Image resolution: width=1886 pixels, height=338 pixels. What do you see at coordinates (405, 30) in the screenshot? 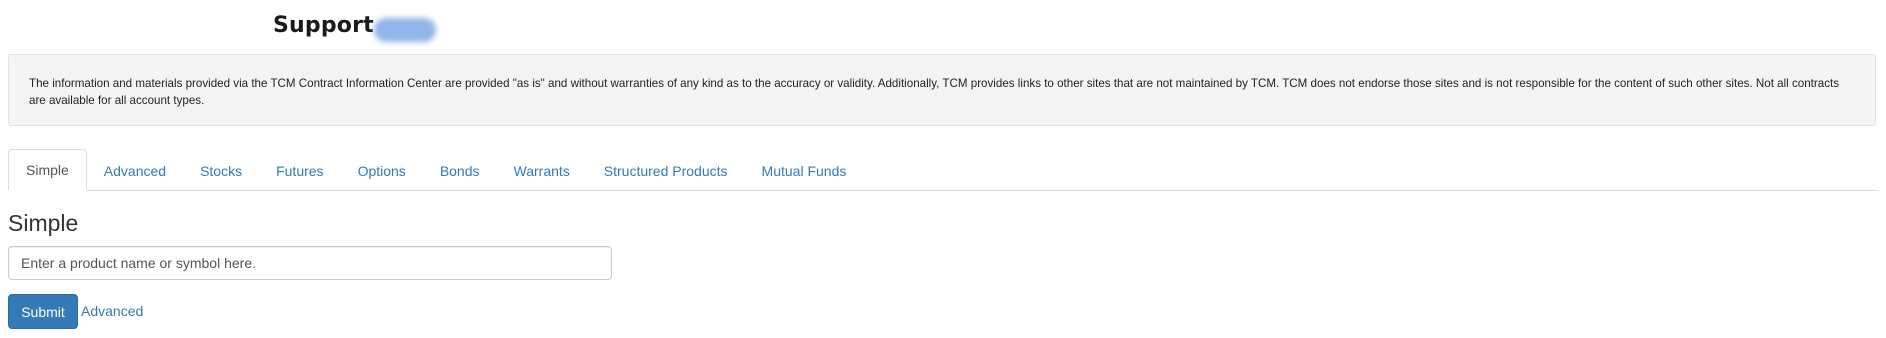
I see `redacted-badge` at bounding box center [405, 30].